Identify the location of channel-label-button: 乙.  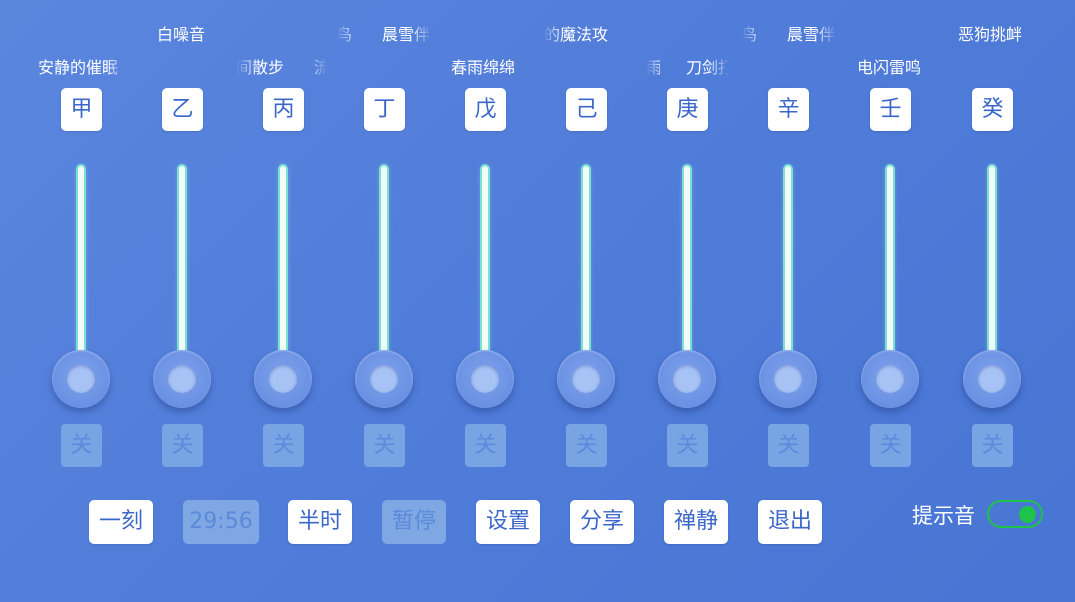
(182, 109).